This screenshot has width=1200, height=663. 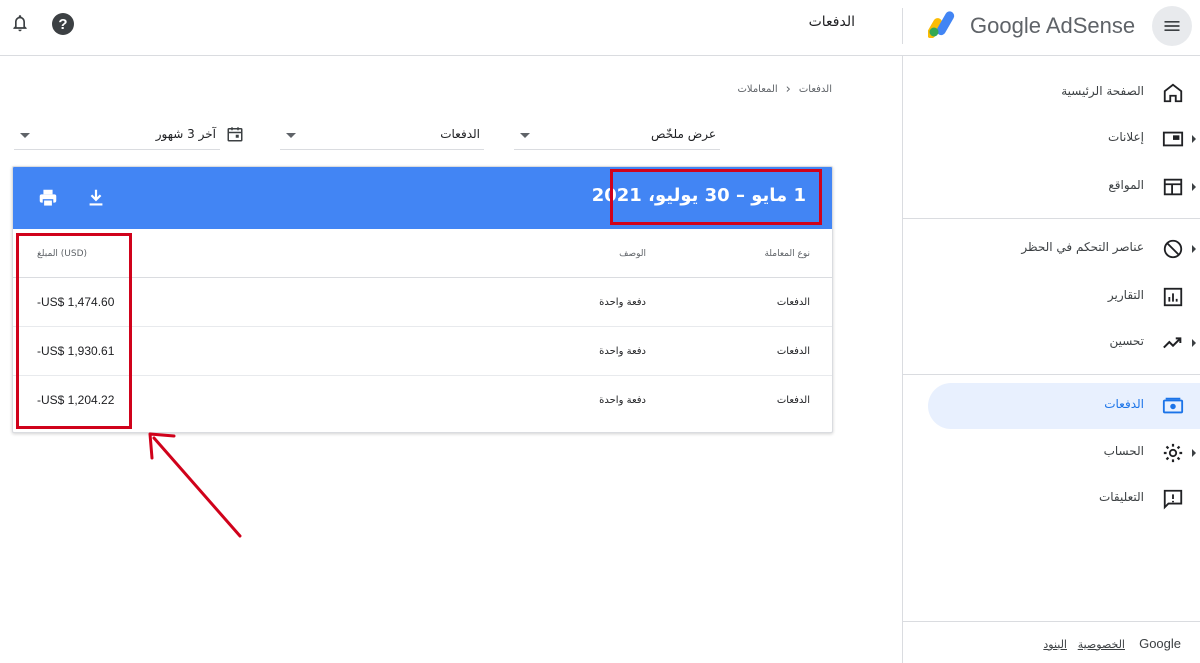 What do you see at coordinates (1126, 185) in the screenshot?
I see `sidebar-item-label: المواقع` at bounding box center [1126, 185].